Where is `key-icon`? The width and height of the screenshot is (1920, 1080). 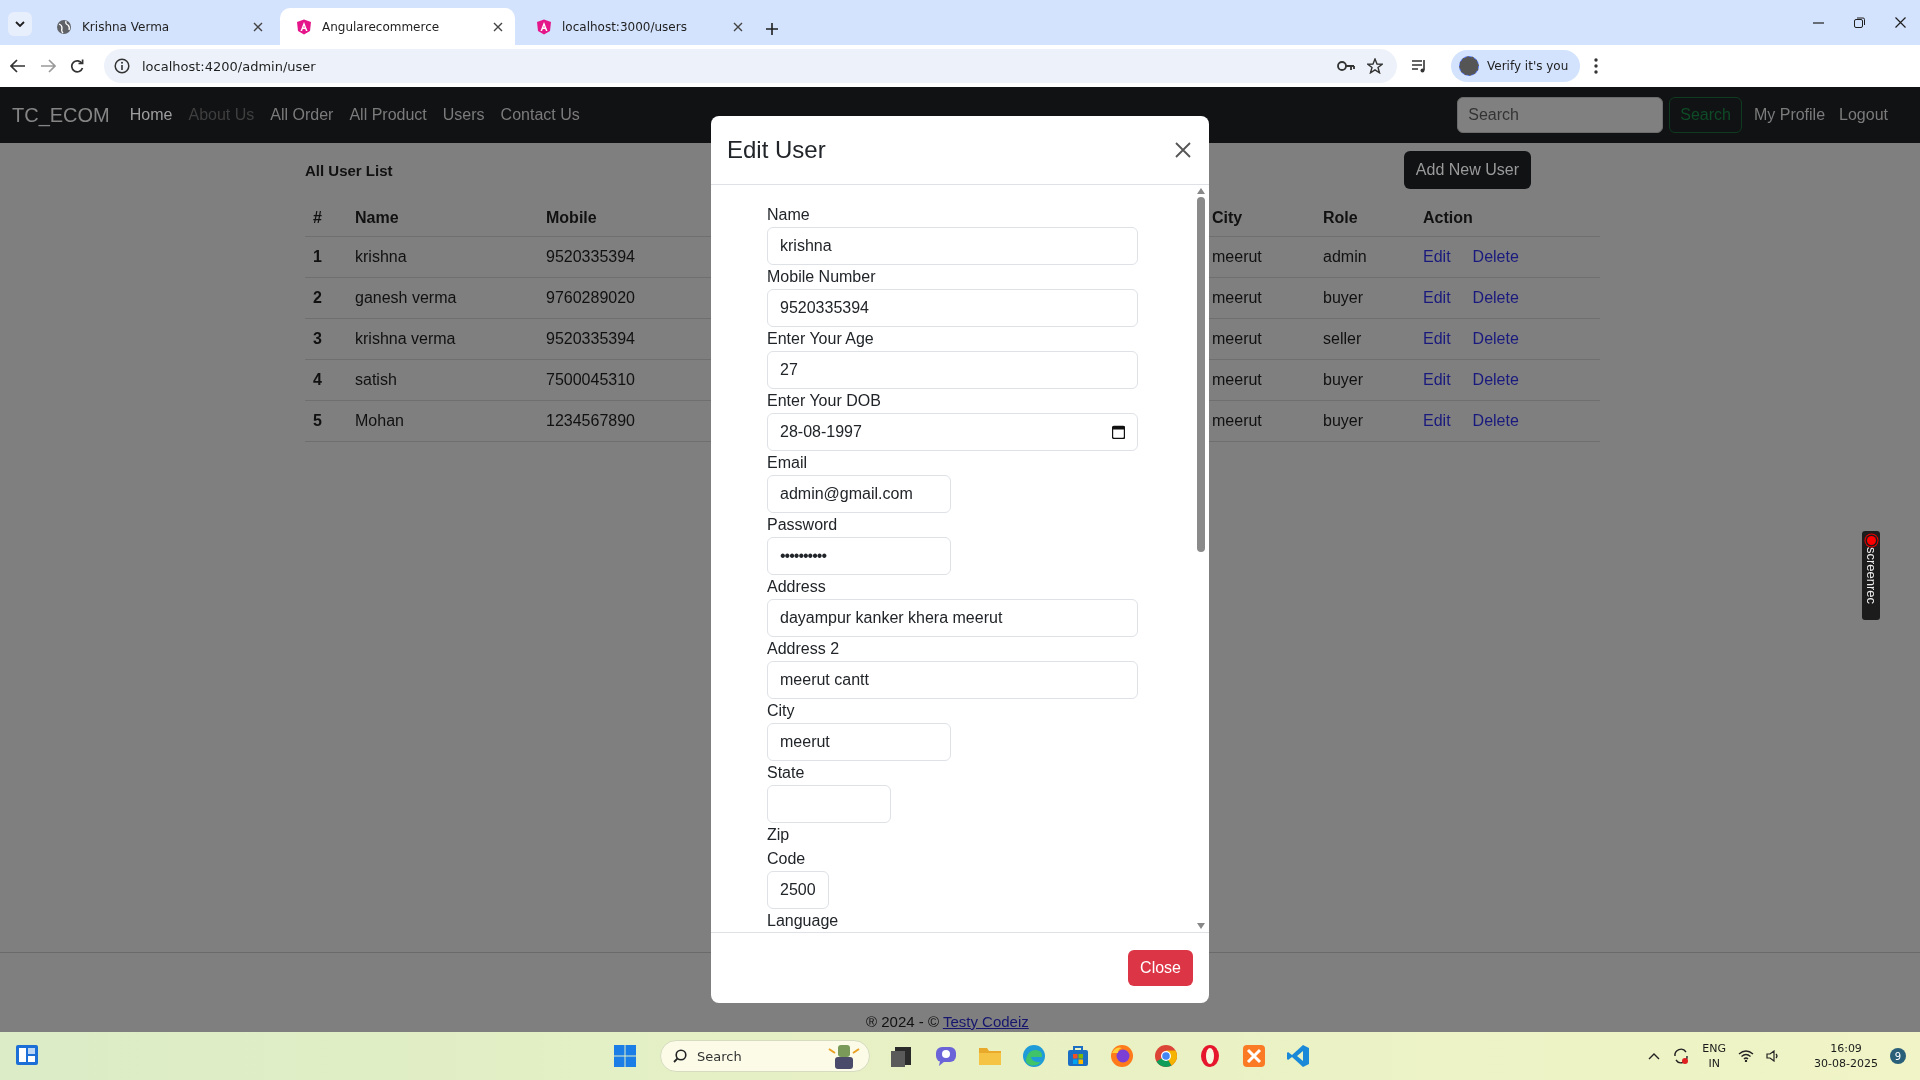
key-icon is located at coordinates (1346, 66).